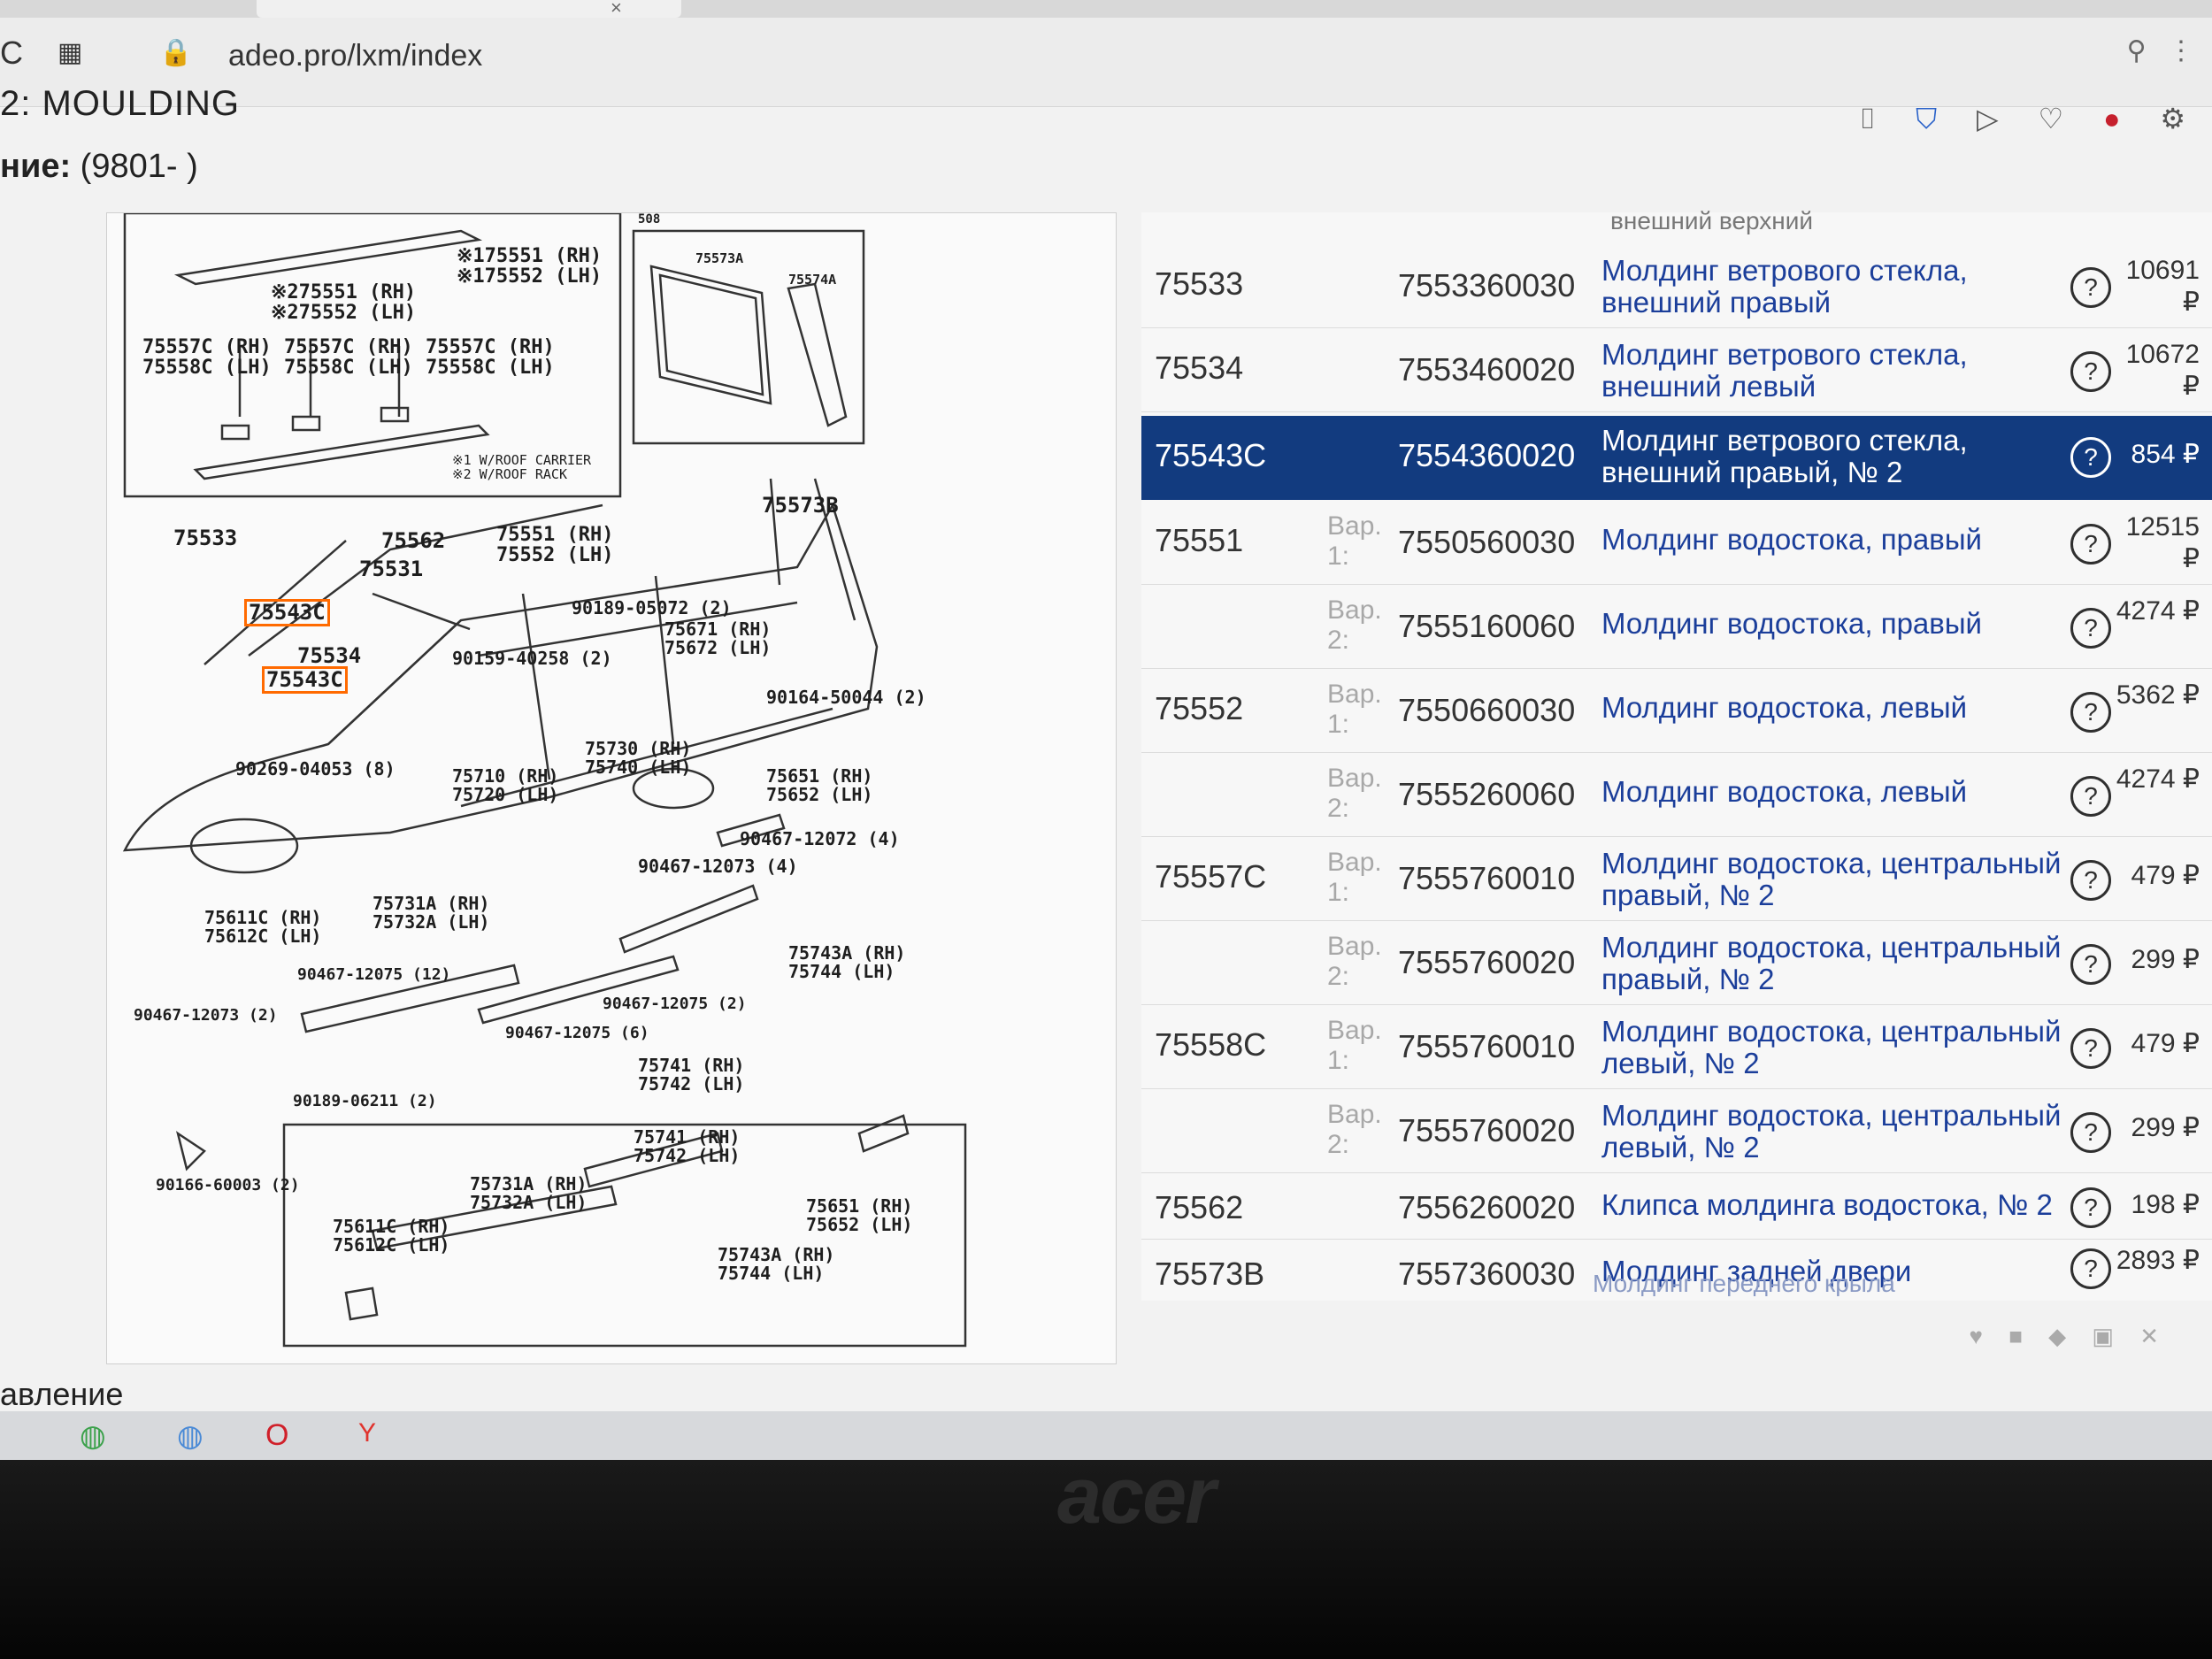  What do you see at coordinates (1977, 1336) in the screenshot?
I see `tray-app-icon: ♥` at bounding box center [1977, 1336].